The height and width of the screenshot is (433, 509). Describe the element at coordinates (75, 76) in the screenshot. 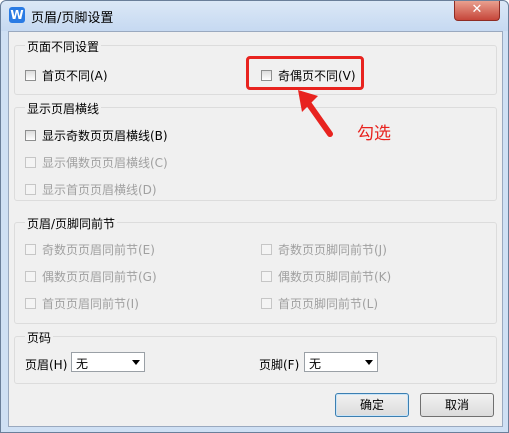

I see `checkbox-label: 首页不同(A)` at that location.